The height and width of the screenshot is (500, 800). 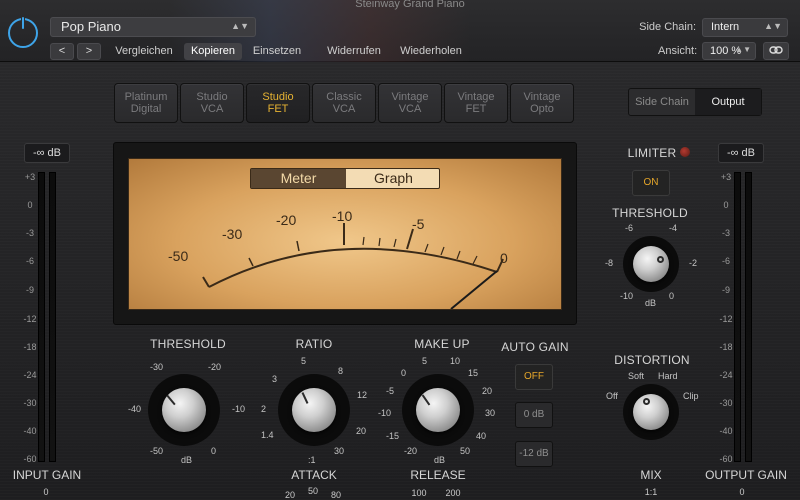 What do you see at coordinates (344, 97) in the screenshot?
I see `model-label-line1: Classic` at bounding box center [344, 97].